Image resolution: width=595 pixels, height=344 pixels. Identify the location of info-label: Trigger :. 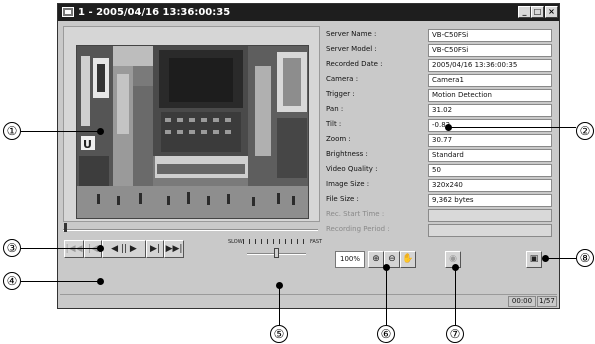
(340, 94).